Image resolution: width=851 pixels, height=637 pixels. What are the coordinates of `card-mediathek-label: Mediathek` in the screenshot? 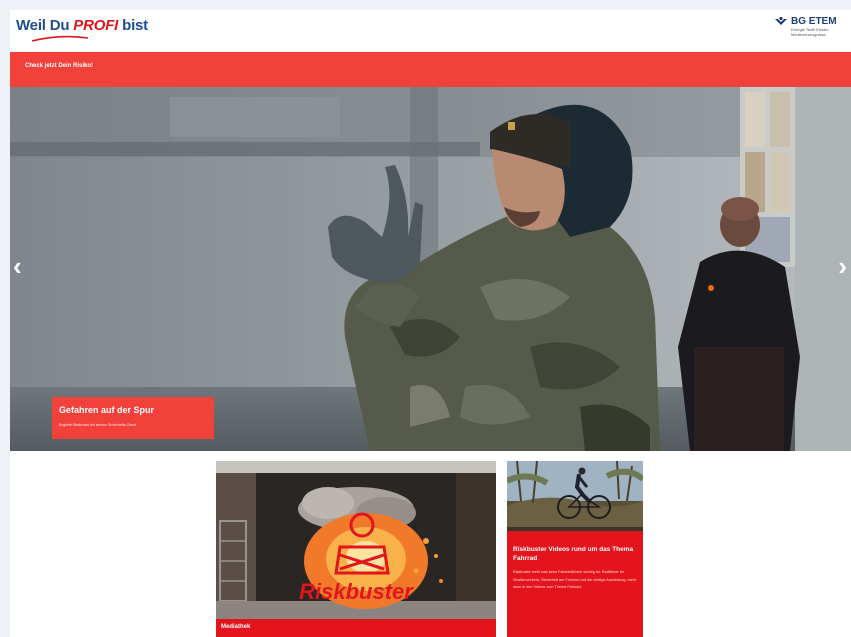 It's located at (236, 627).